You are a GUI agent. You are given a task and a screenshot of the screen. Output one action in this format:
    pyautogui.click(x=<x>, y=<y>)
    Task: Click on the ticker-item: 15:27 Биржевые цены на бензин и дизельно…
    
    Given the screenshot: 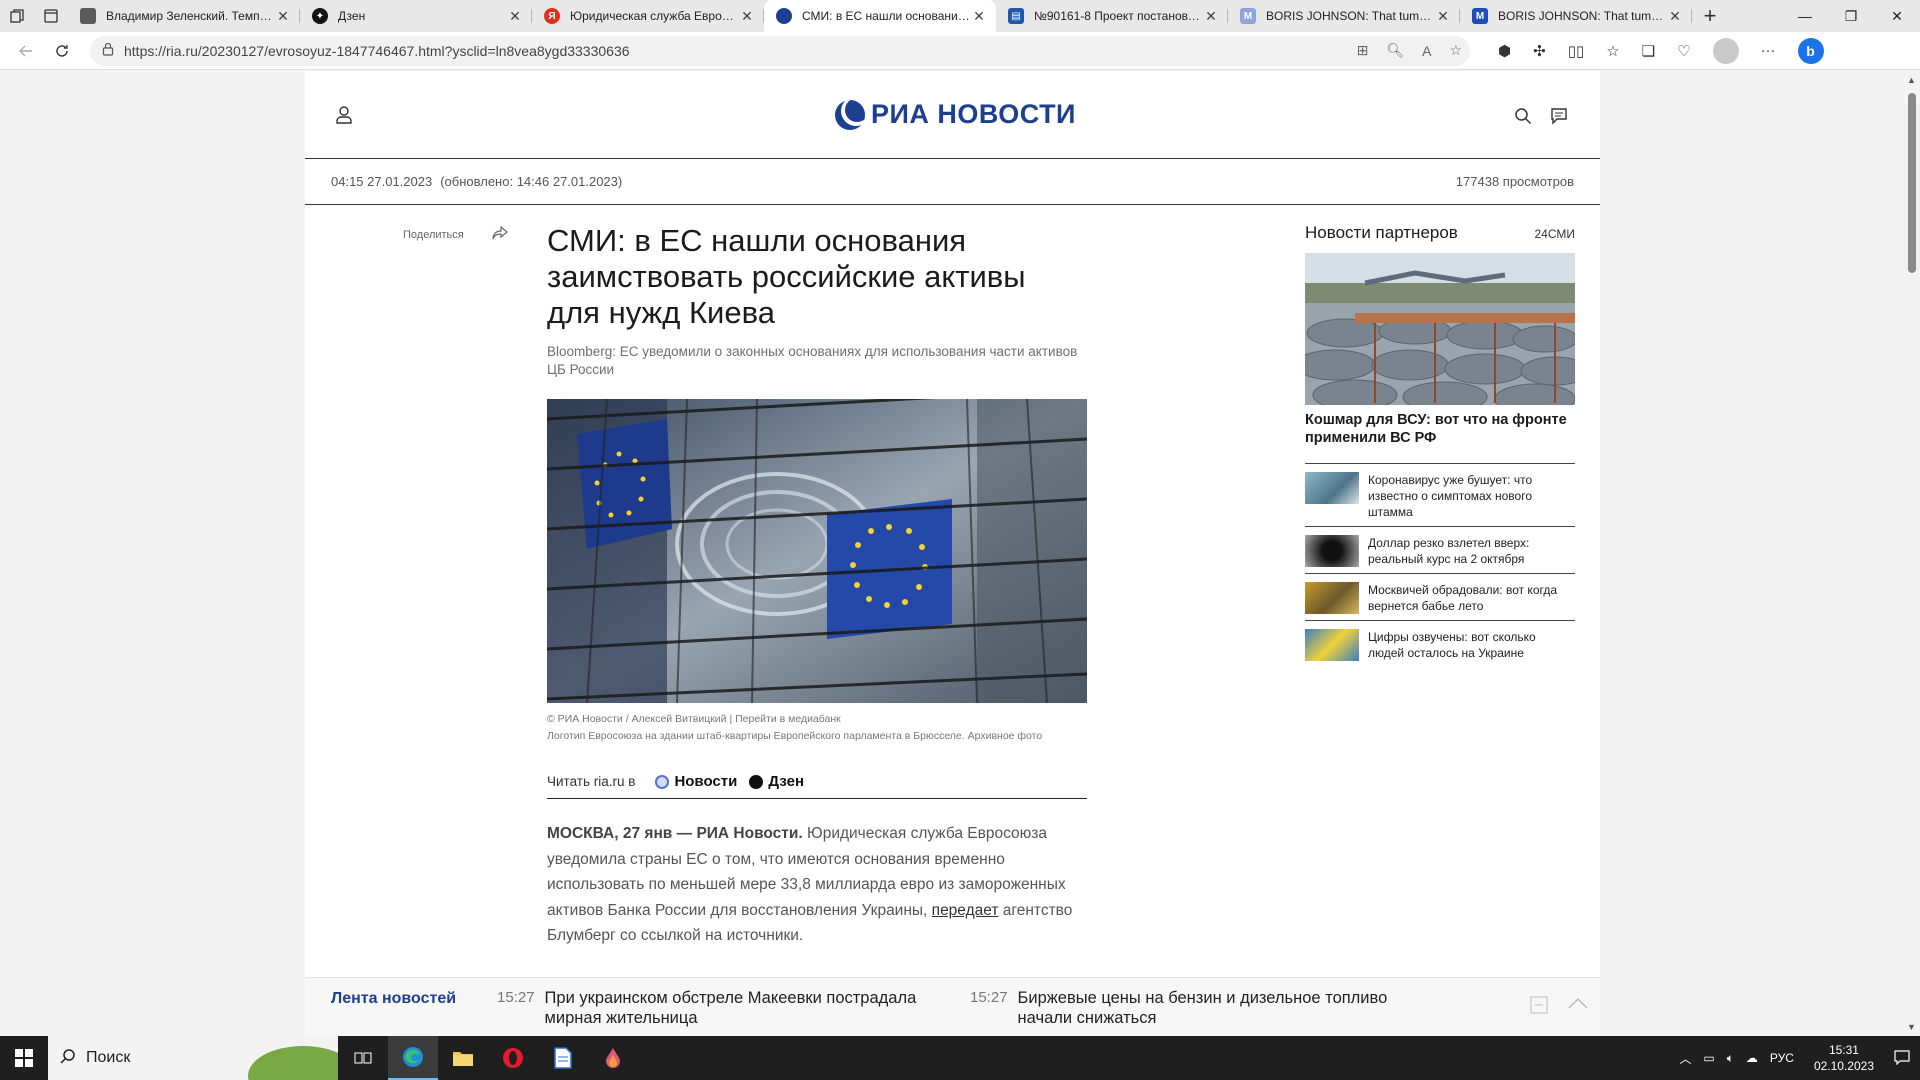 What is the action you would take?
    pyautogui.click(x=1205, y=1008)
    